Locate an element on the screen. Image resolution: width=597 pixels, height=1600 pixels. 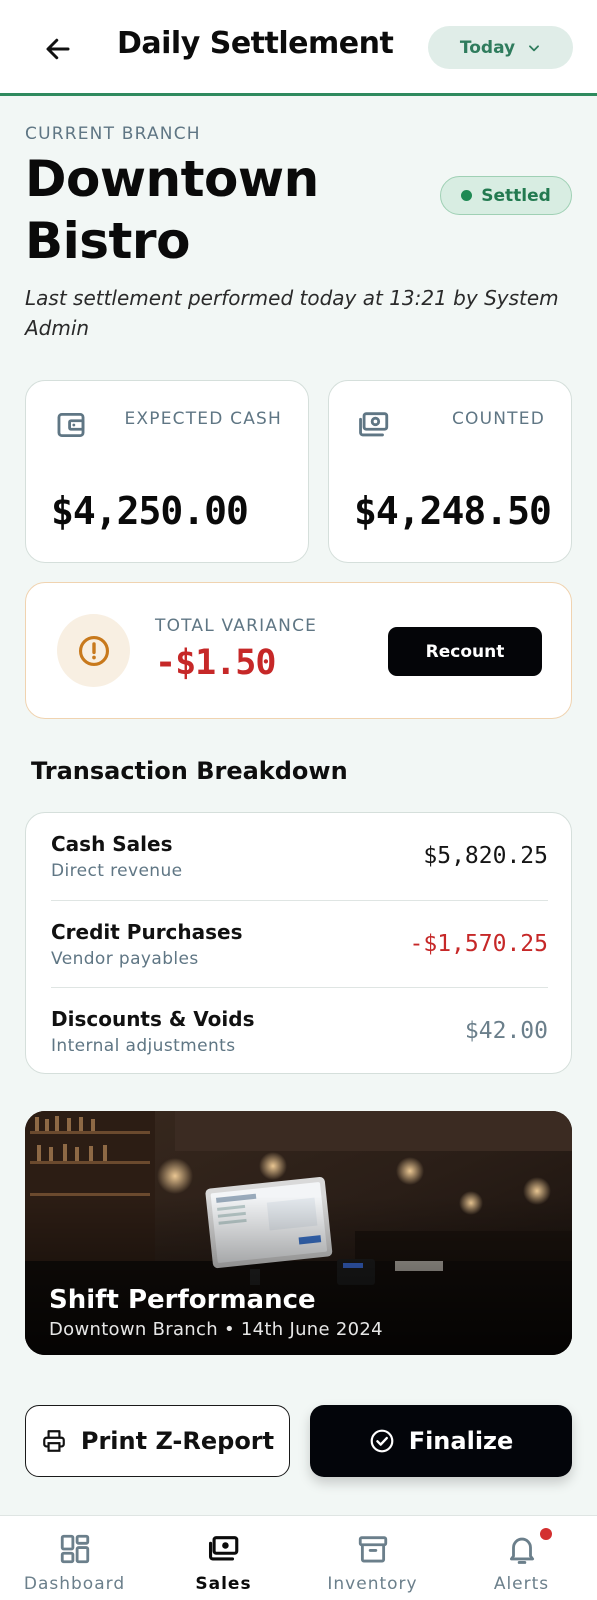
variance-card: TOTAL VARIANCE -$1.50 Recount is located at coordinates (298, 650).